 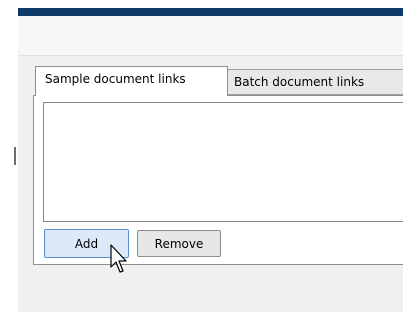 I want to click on tab-label: Sample document links, so click(x=115, y=79).